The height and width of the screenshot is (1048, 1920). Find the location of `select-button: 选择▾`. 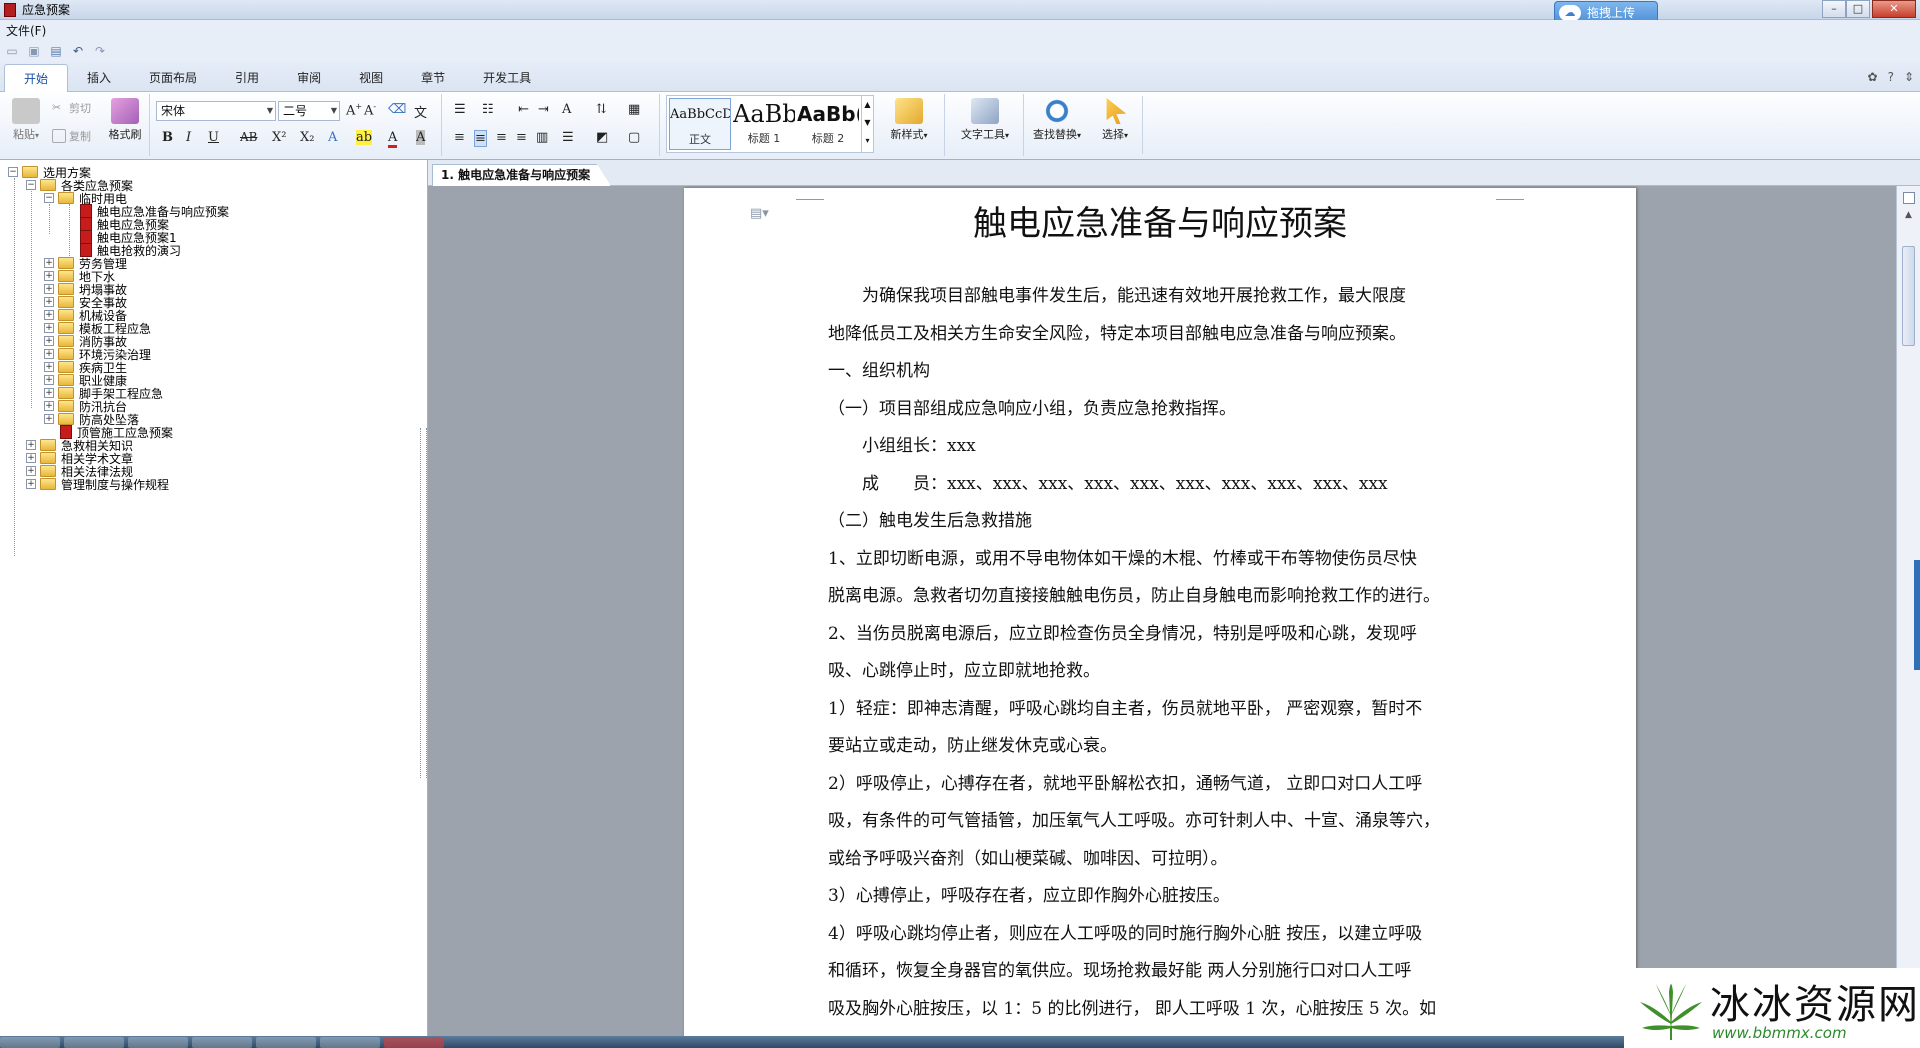

select-button: 选择▾ is located at coordinates (1115, 120).